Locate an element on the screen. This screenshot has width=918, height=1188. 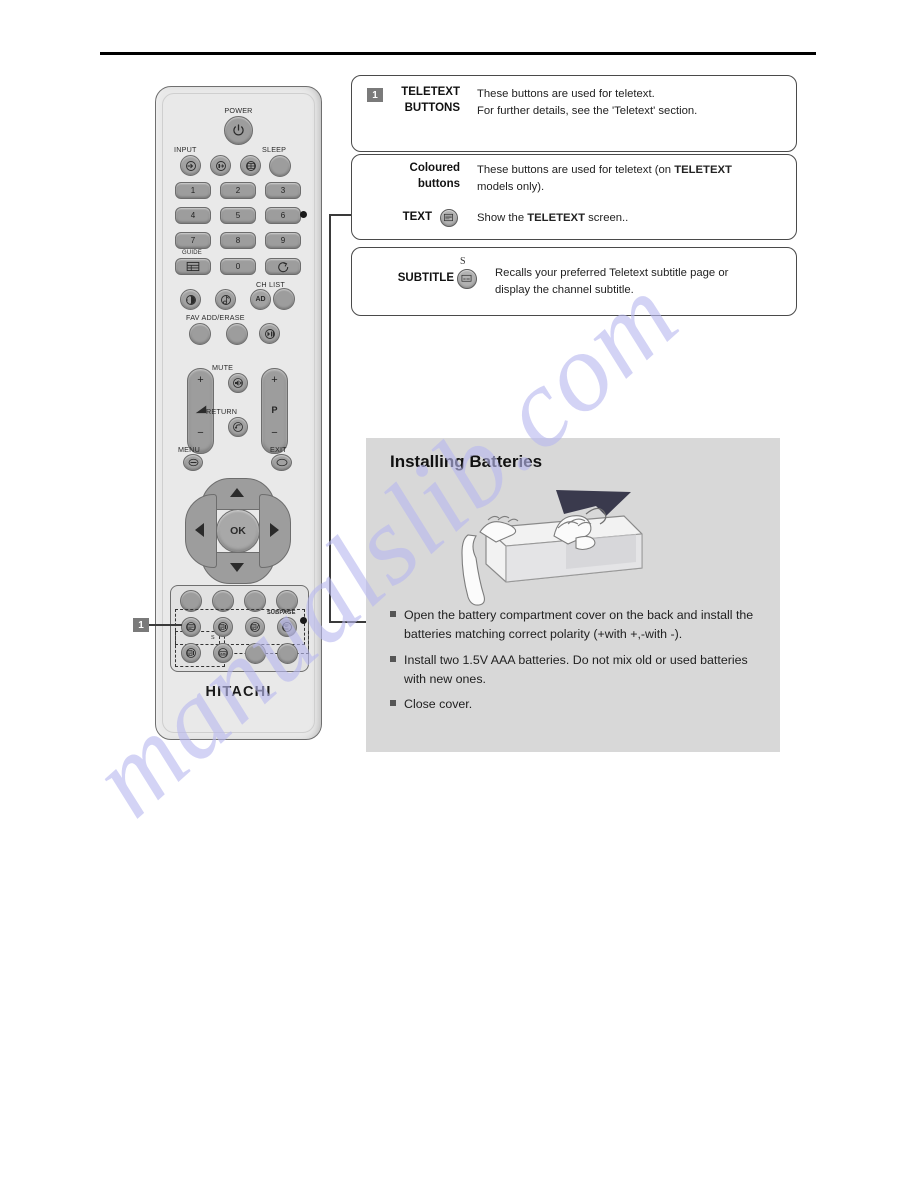
navigation-pad: OK is located at coordinates (238, 531).